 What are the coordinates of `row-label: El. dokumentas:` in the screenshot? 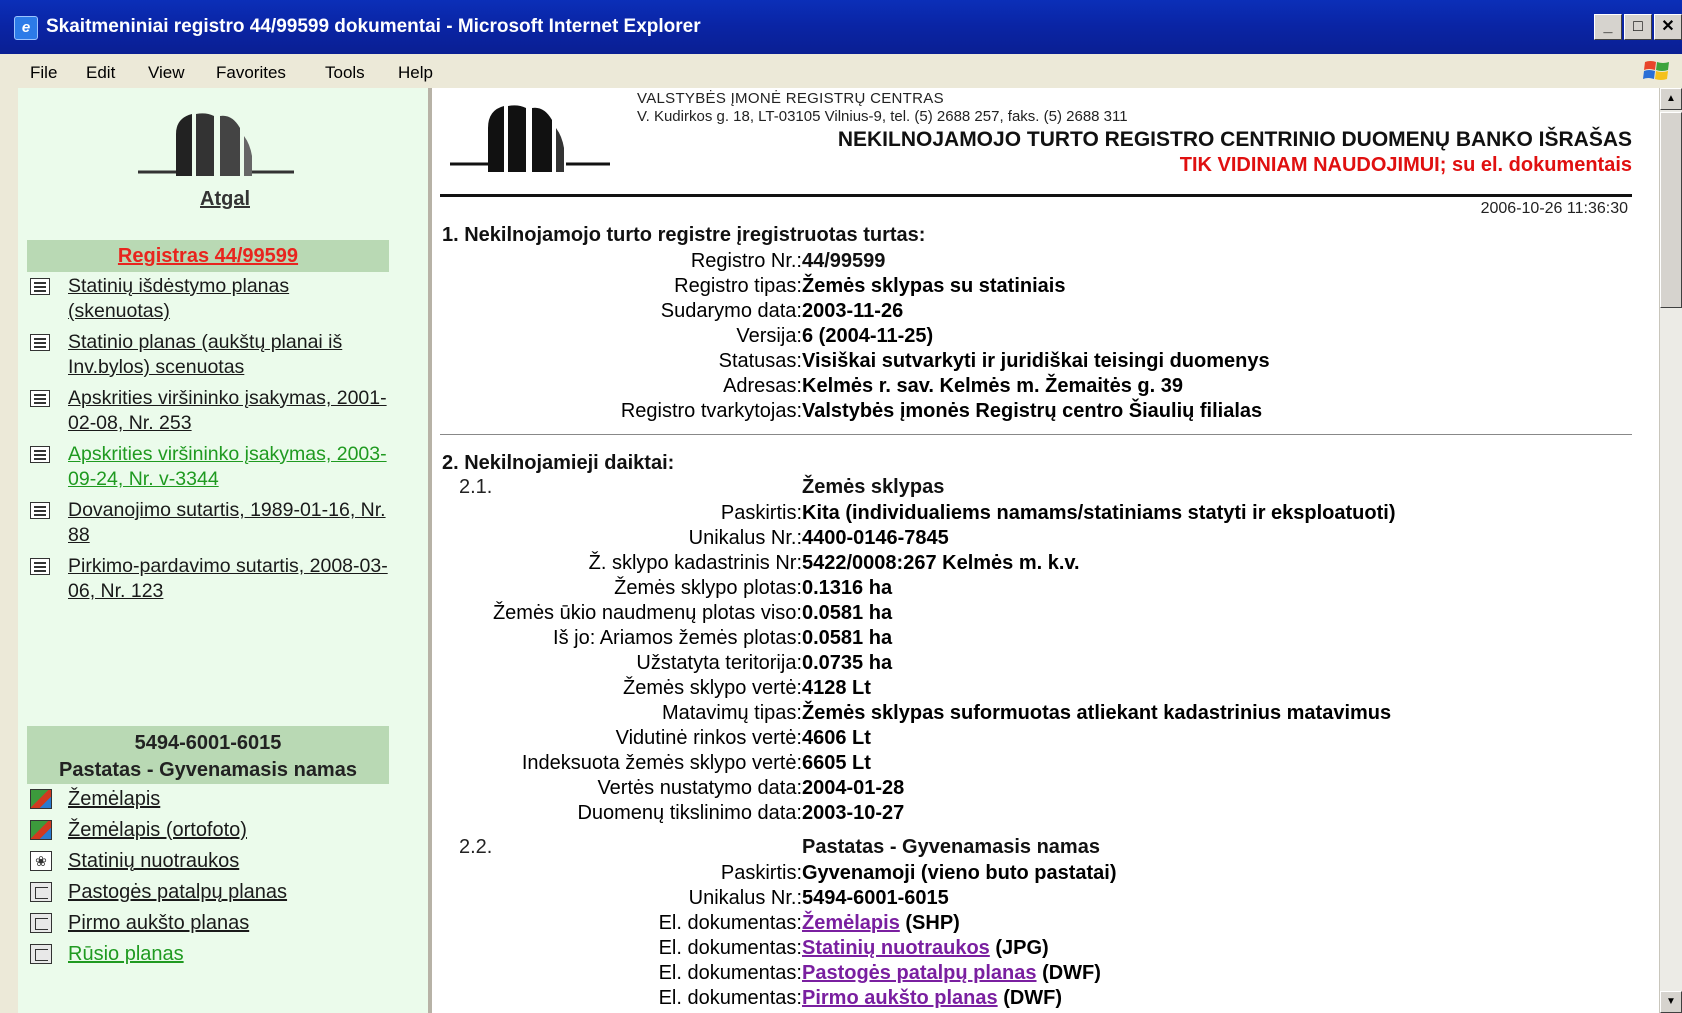 It's located at (730, 923).